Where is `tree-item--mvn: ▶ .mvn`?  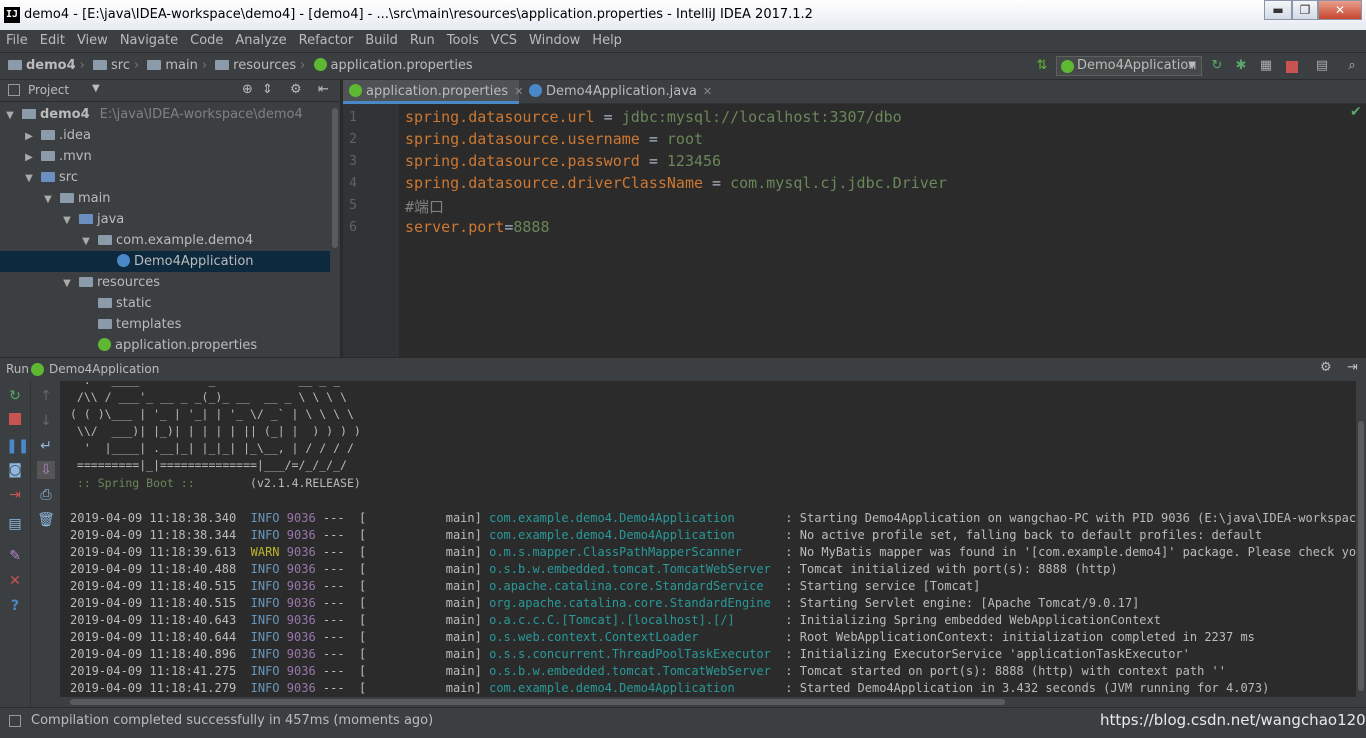
tree-item--mvn: ▶ .mvn is located at coordinates (165, 156).